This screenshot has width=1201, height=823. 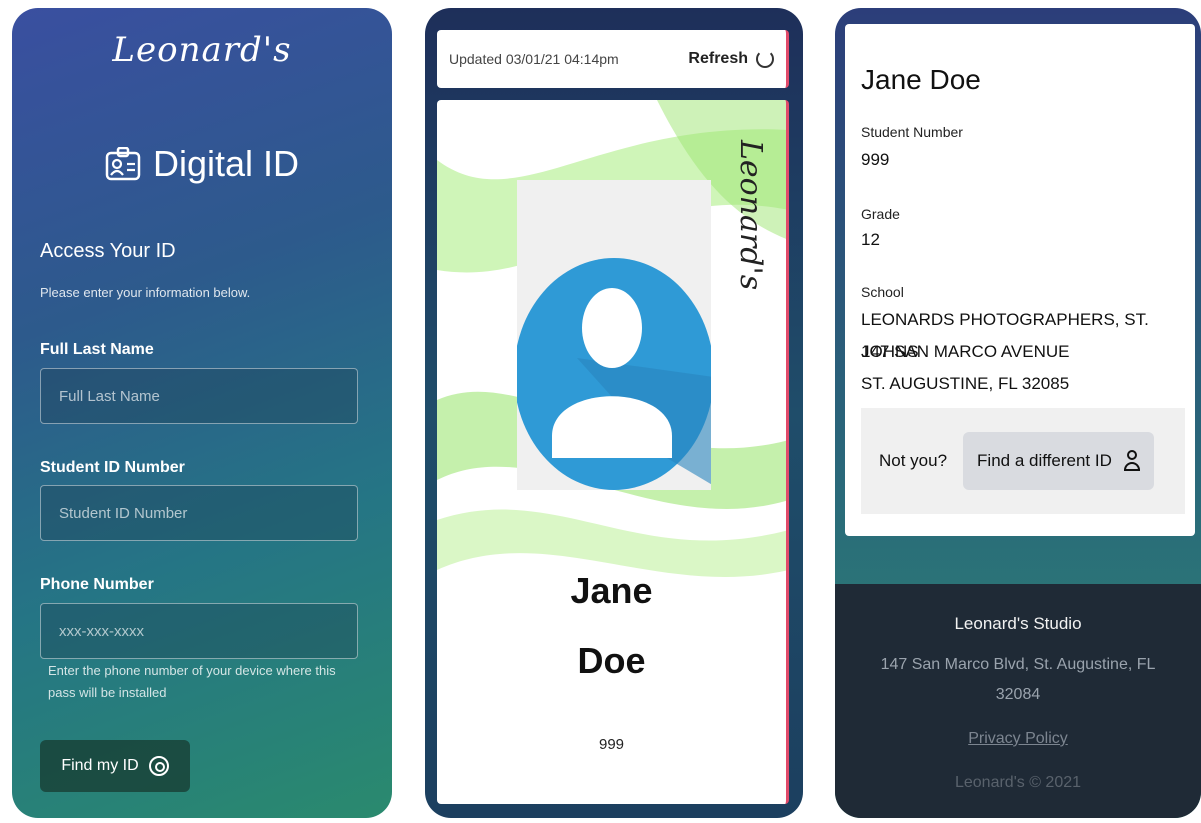 I want to click on not-you-text: Not you?, so click(x=913, y=460).